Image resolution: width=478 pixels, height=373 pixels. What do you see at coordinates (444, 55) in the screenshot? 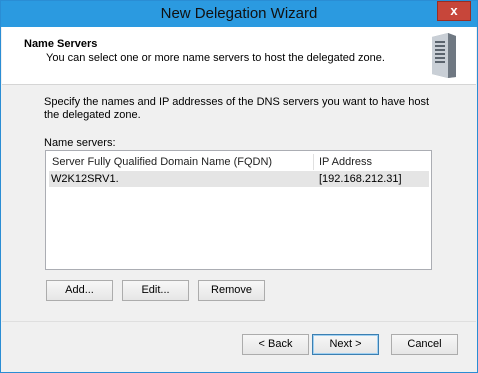
I see `server-icon` at bounding box center [444, 55].